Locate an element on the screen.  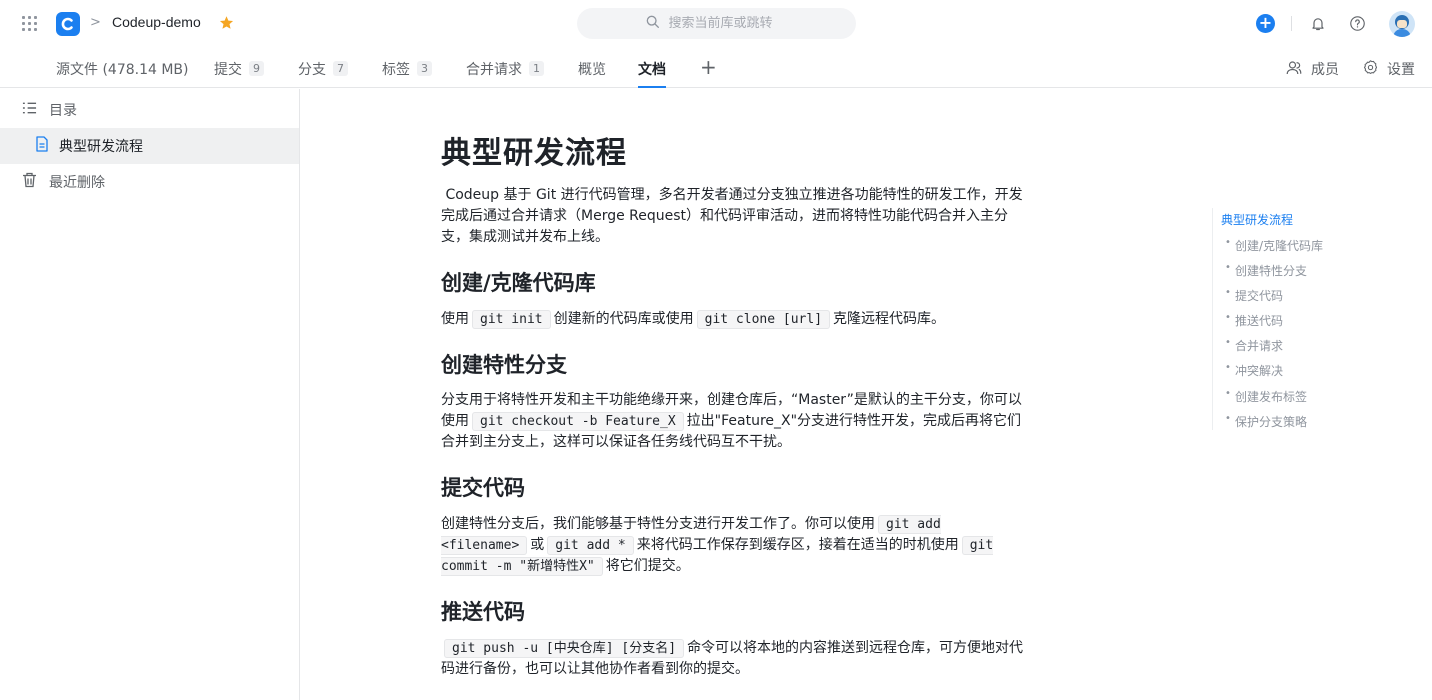
help-icon is located at coordinates (1357, 25).